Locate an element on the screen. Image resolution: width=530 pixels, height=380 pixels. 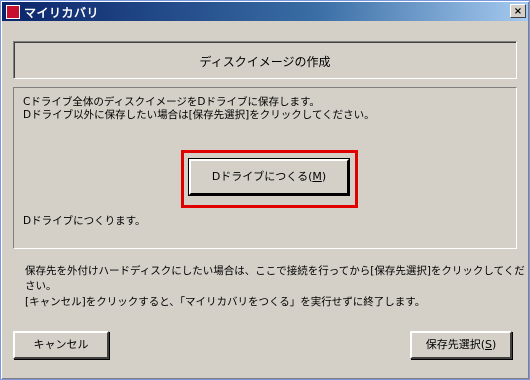
page-title: ディスクイメージの作成 is located at coordinates (265, 62).